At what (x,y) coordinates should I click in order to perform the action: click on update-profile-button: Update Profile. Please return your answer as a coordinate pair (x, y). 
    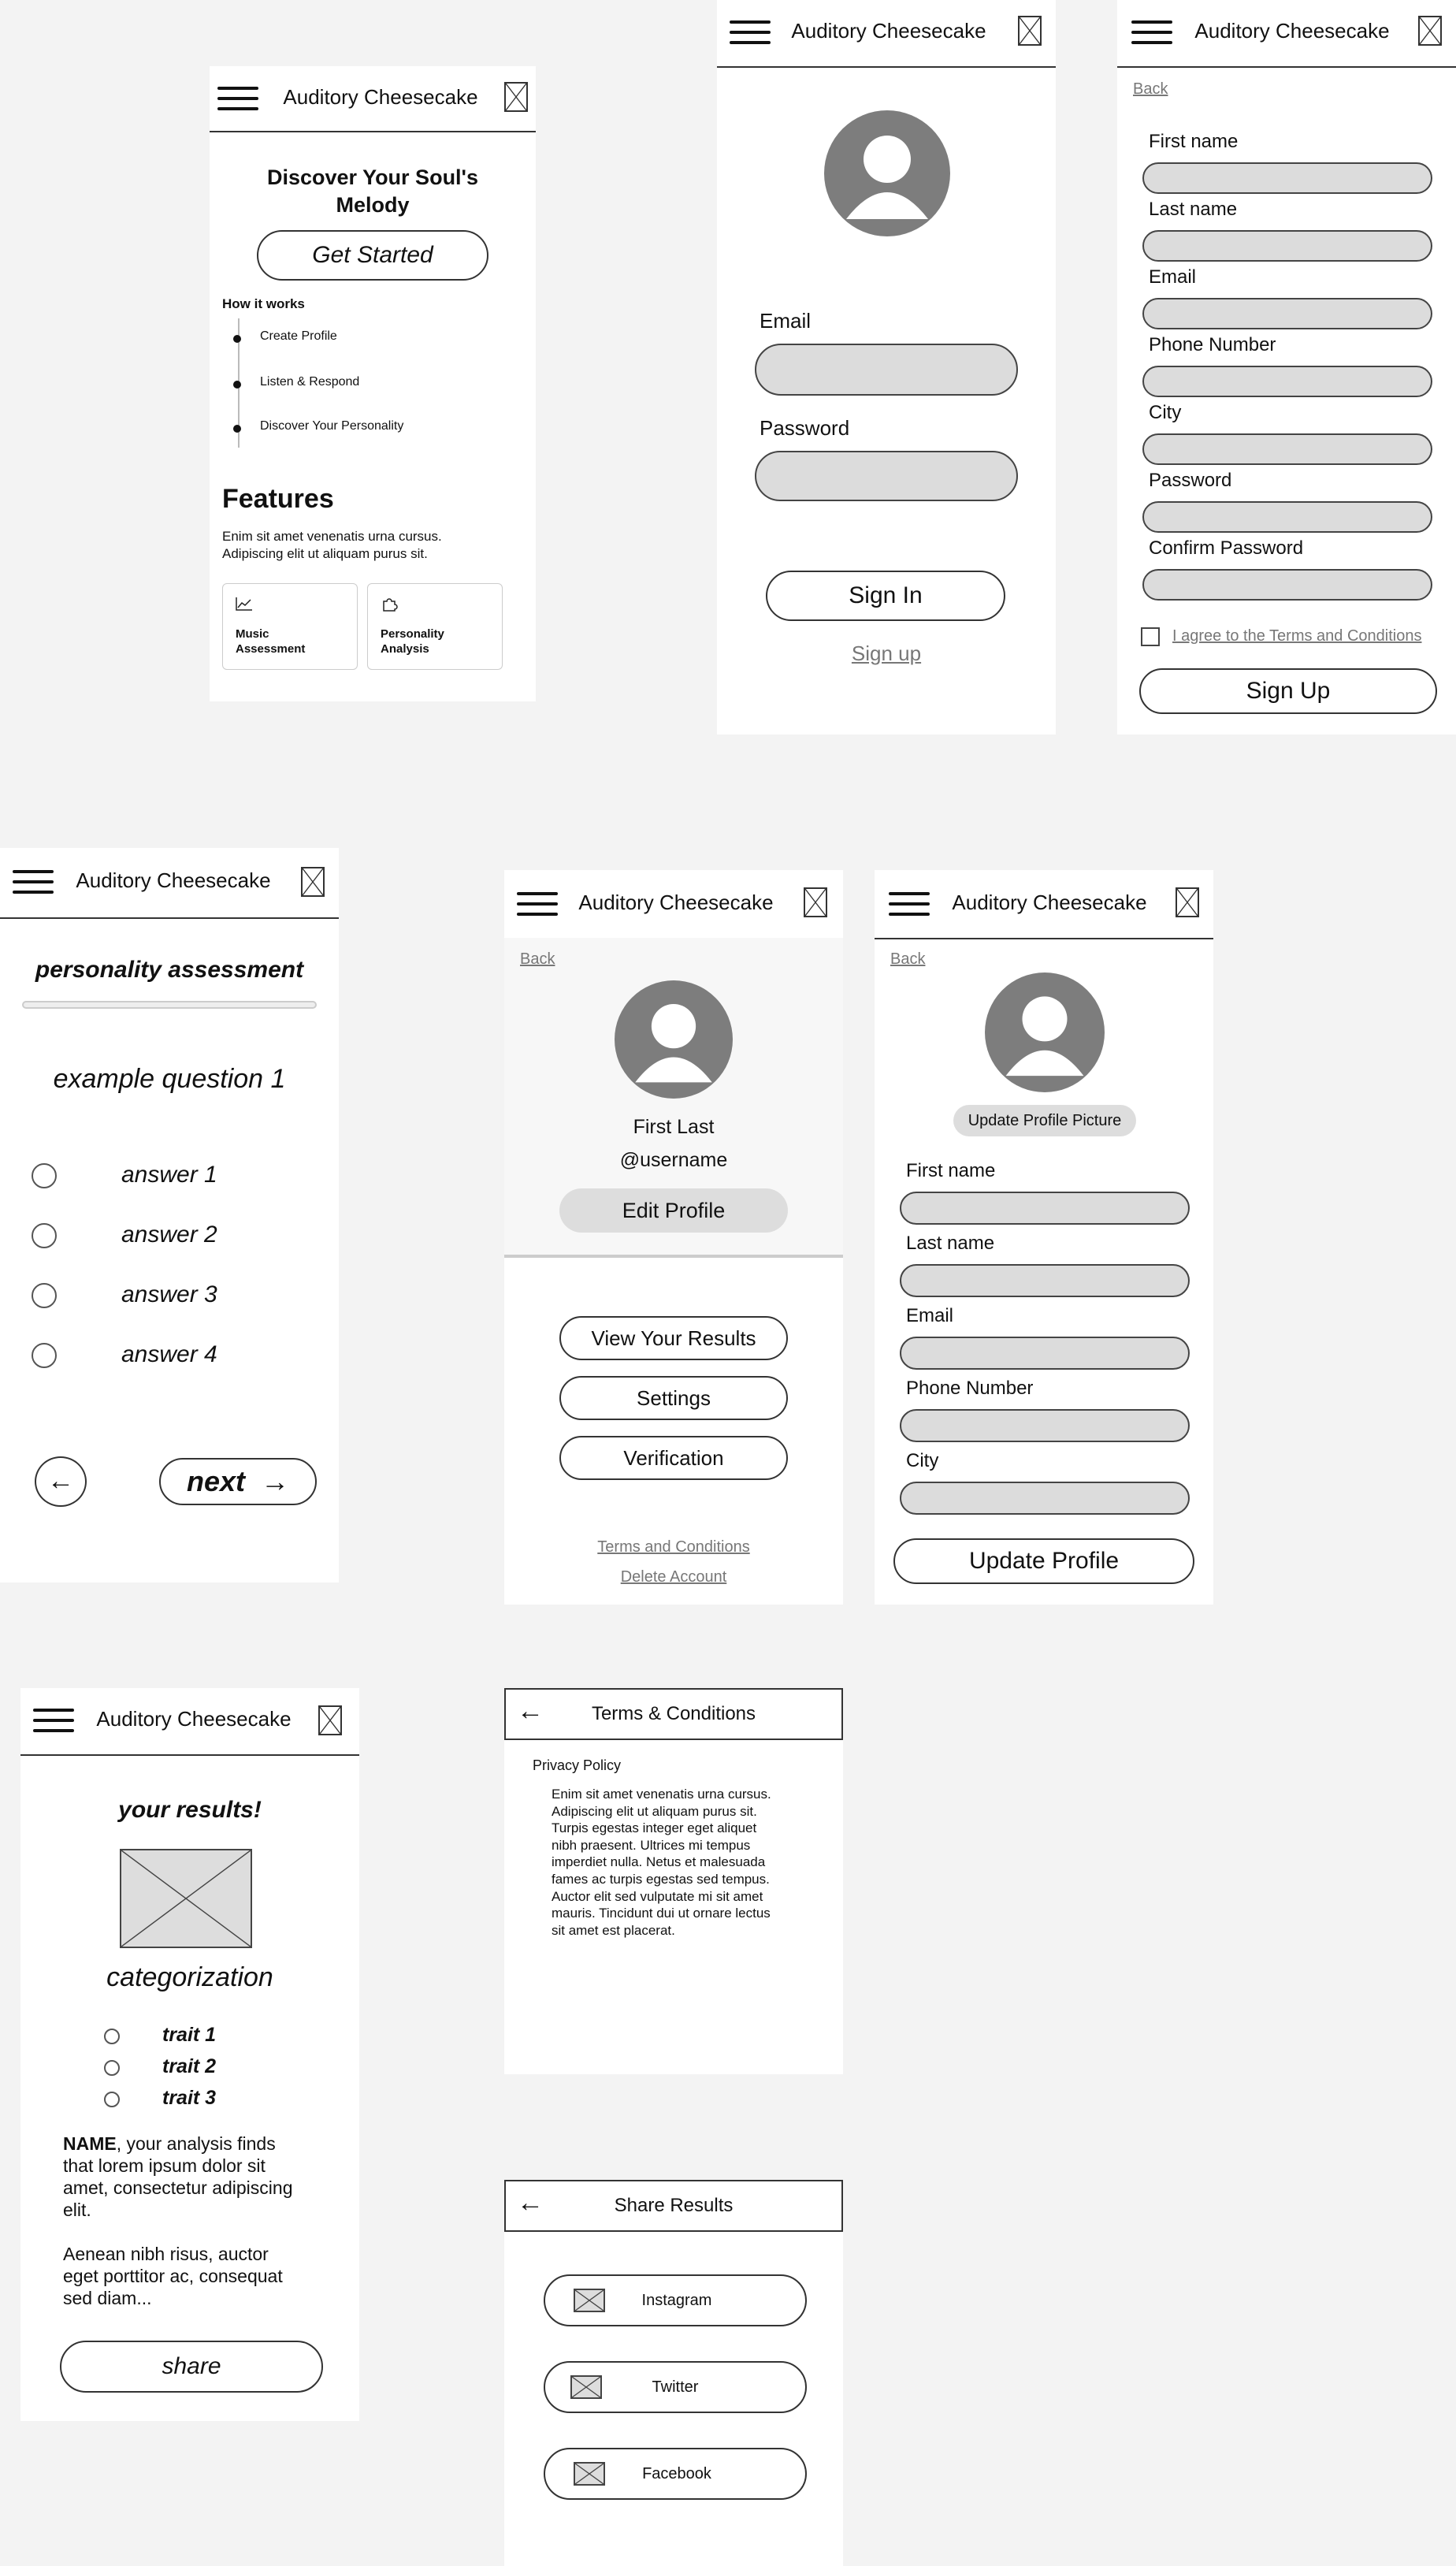
    Looking at the image, I should click on (1043, 1561).